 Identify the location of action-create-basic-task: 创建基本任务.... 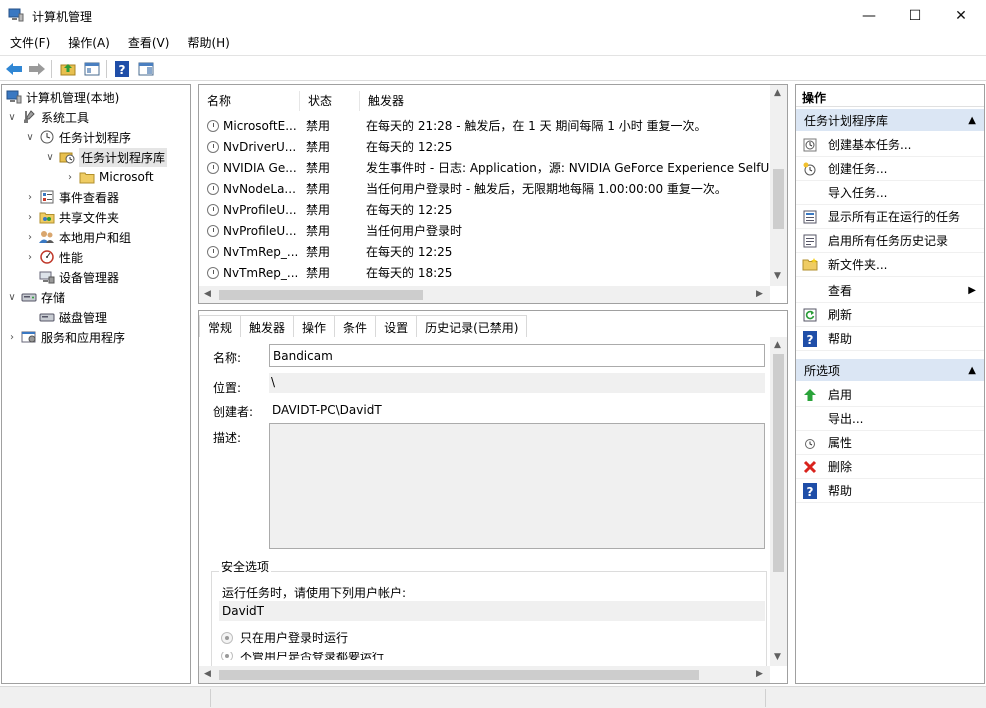
(890, 145).